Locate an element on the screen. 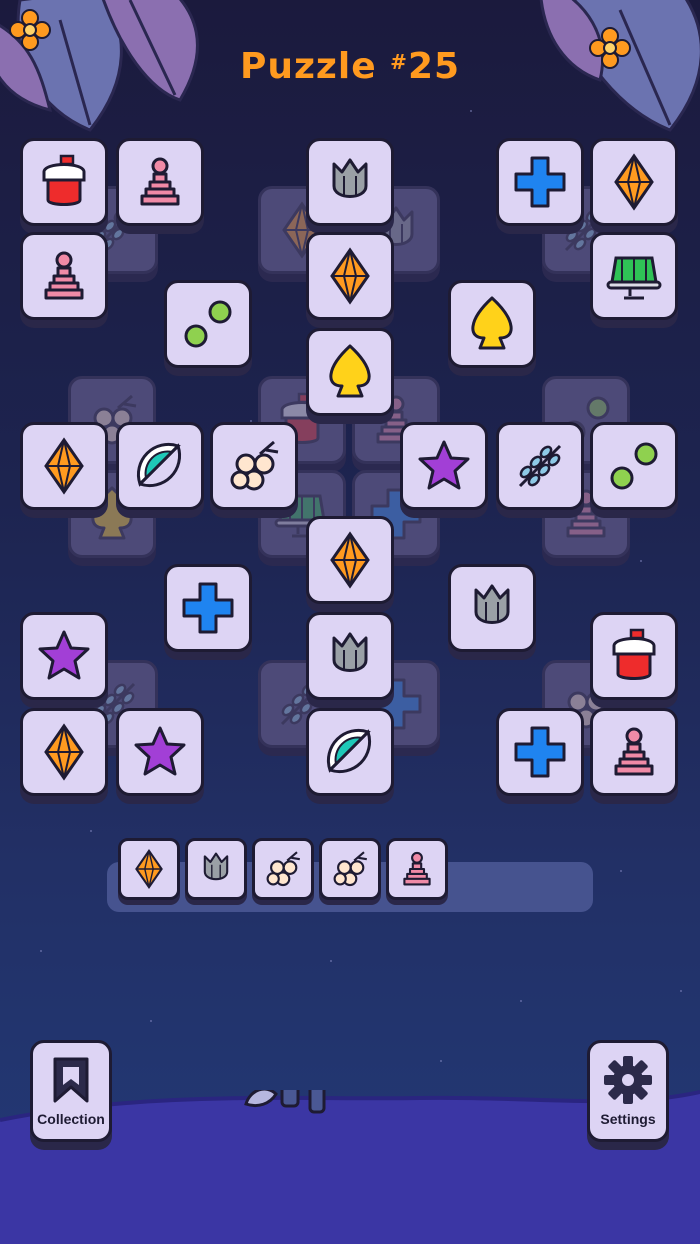  tile-berries is located at coordinates (254, 466).